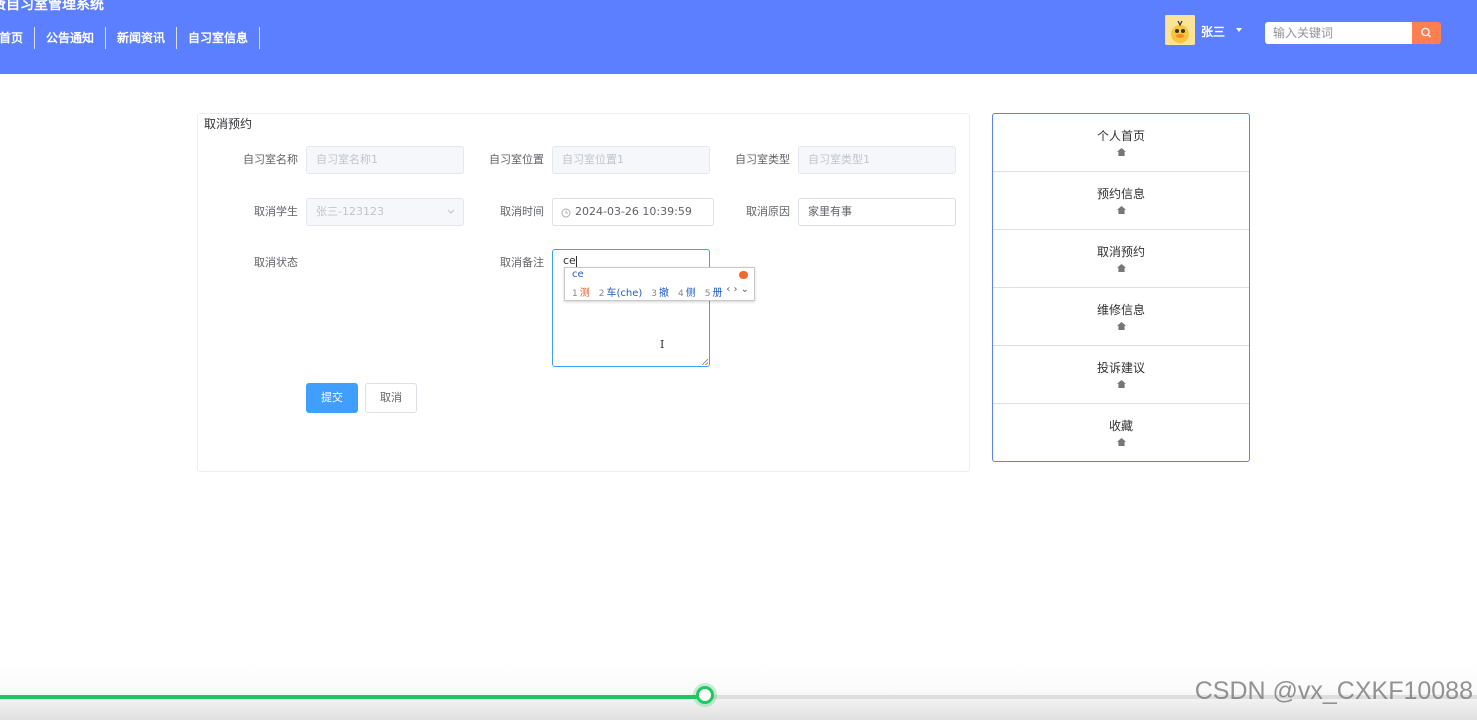 The image size is (1477, 720). I want to click on ime-candidate-list: 1测 2 车(che) 3撤 4侧 5册, so click(651, 291).